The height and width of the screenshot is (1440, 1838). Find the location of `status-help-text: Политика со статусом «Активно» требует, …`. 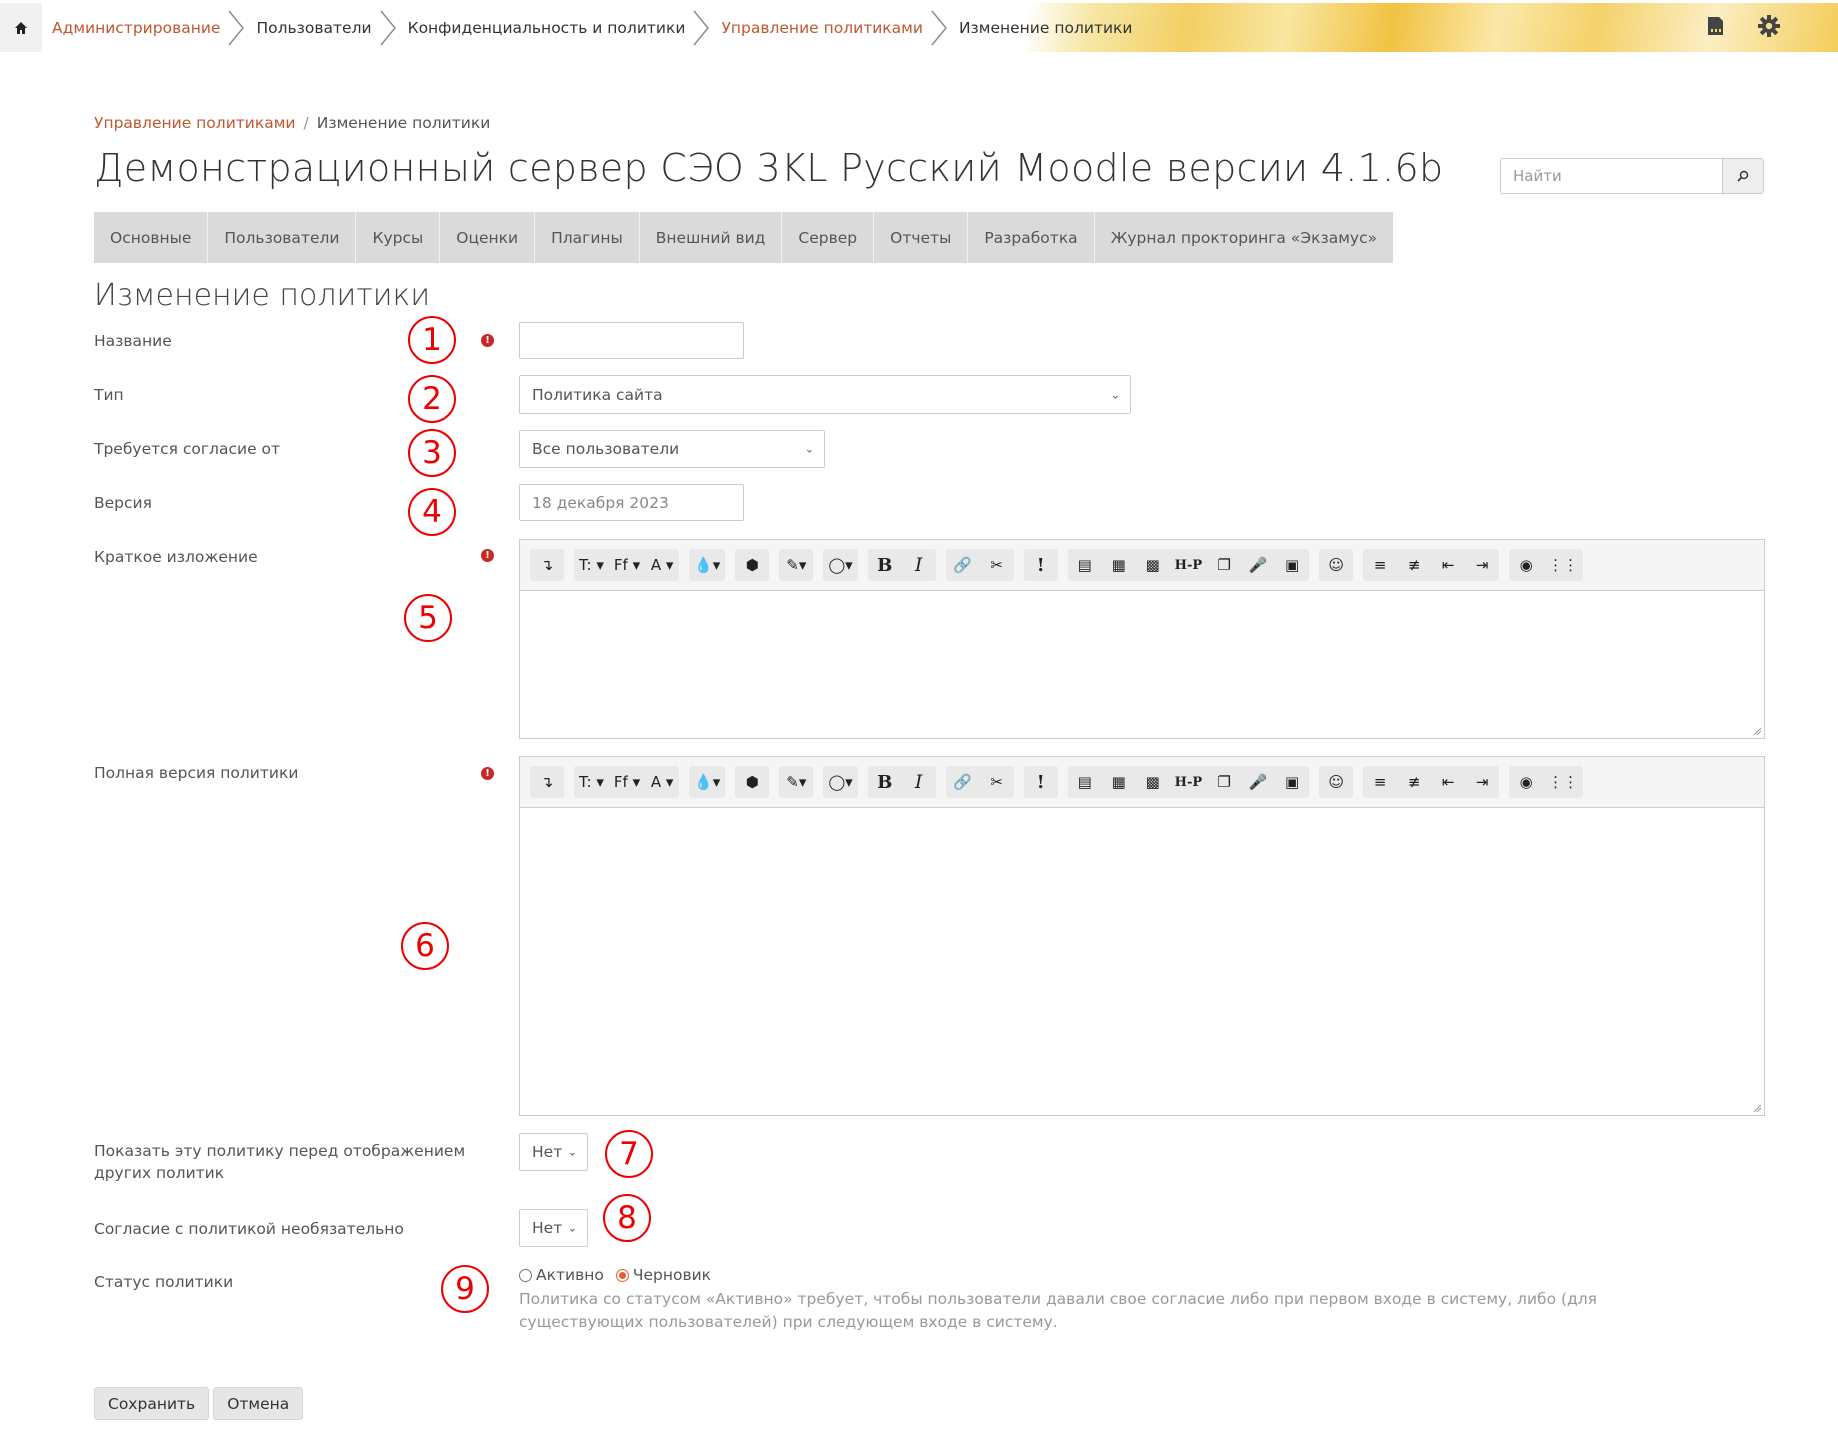

status-help-text: Политика со статусом «Активно» требует, … is located at coordinates (1058, 1310).